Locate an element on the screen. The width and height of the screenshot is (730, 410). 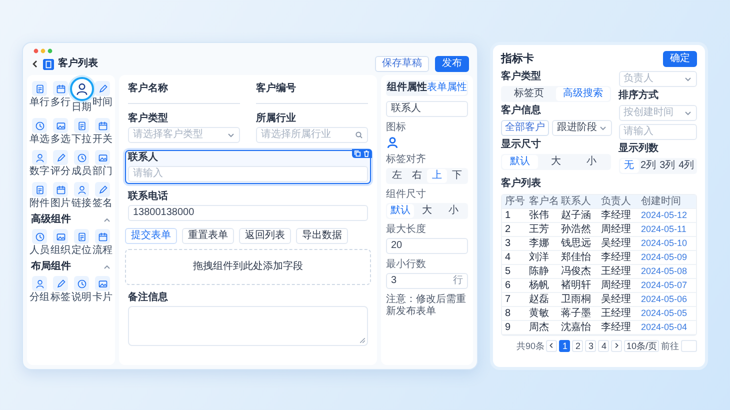
segment-option: 标签页 is located at coordinates (529, 94).